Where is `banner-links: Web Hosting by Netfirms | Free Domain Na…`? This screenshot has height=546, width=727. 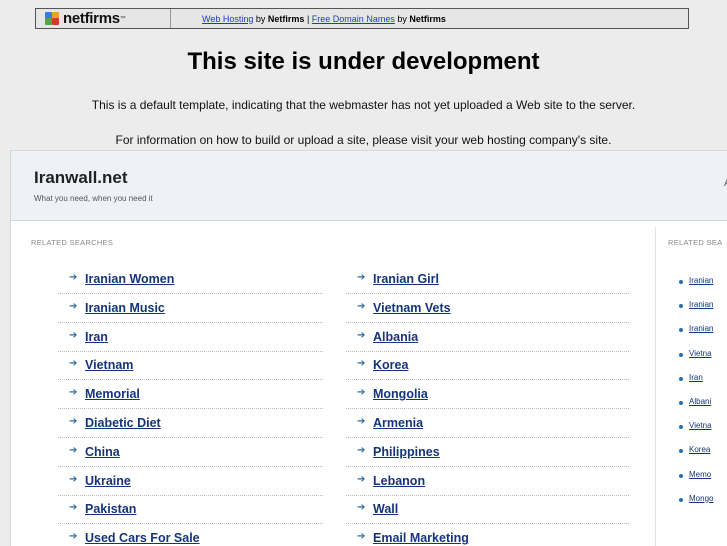 banner-links: Web Hosting by Netfirms | Free Domain Na… is located at coordinates (308, 19).